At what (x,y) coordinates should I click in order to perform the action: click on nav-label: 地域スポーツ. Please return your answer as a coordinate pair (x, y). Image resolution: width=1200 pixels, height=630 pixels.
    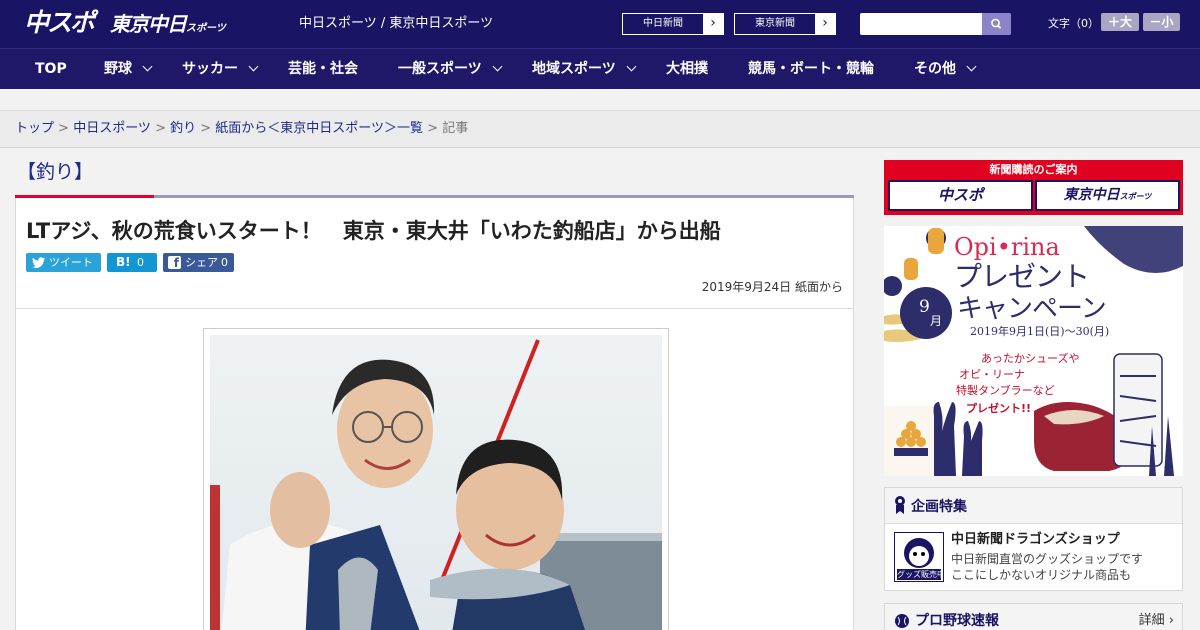
    Looking at the image, I should click on (574, 69).